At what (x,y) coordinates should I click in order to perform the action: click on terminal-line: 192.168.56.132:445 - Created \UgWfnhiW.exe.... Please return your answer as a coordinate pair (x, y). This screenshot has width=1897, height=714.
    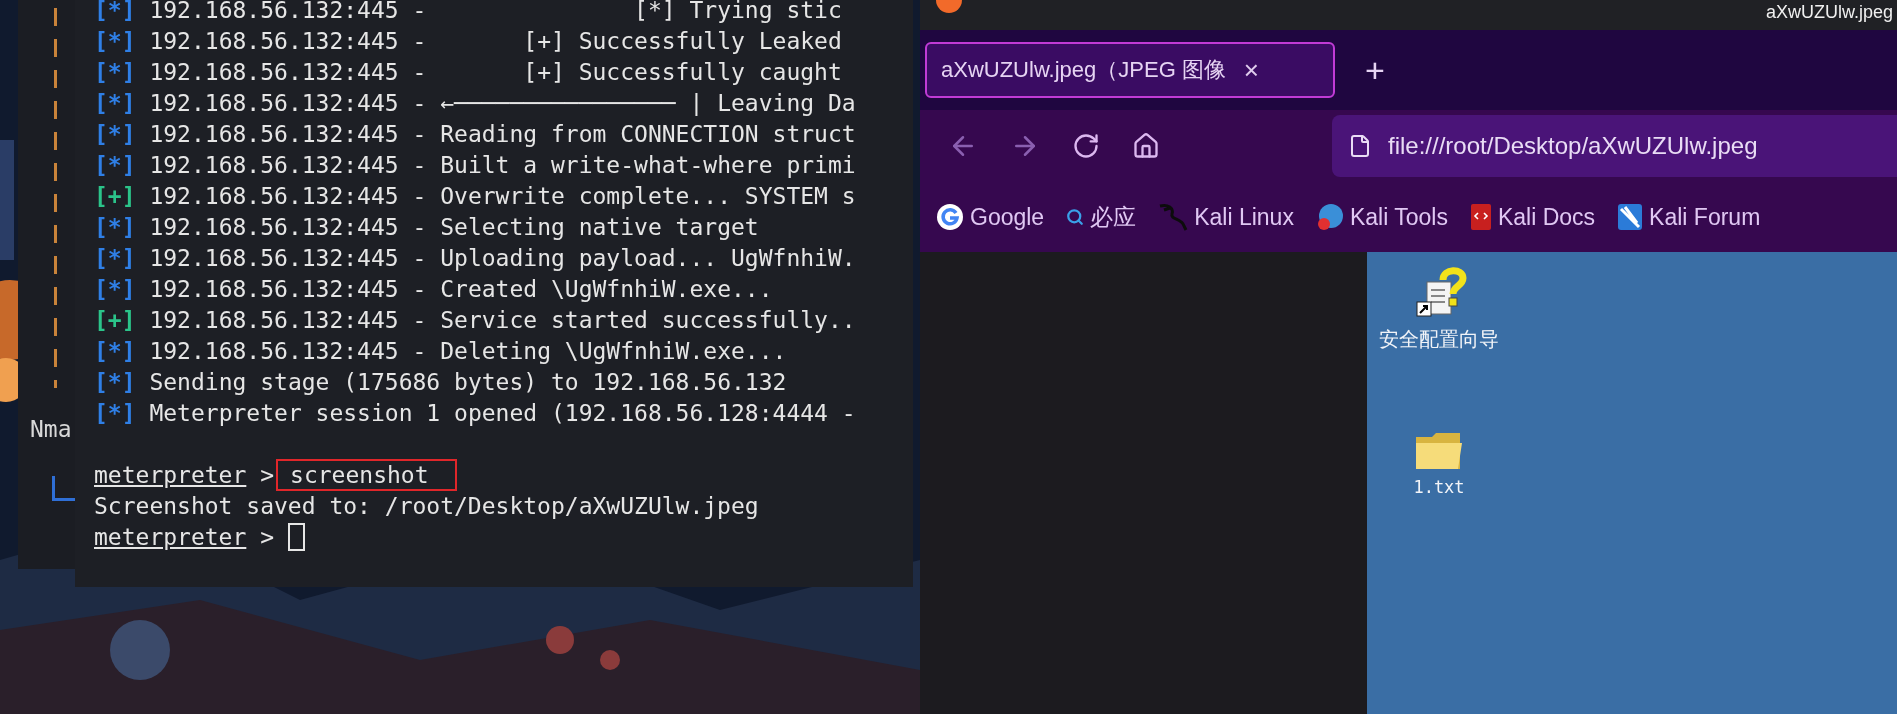
    Looking at the image, I should click on (460, 288).